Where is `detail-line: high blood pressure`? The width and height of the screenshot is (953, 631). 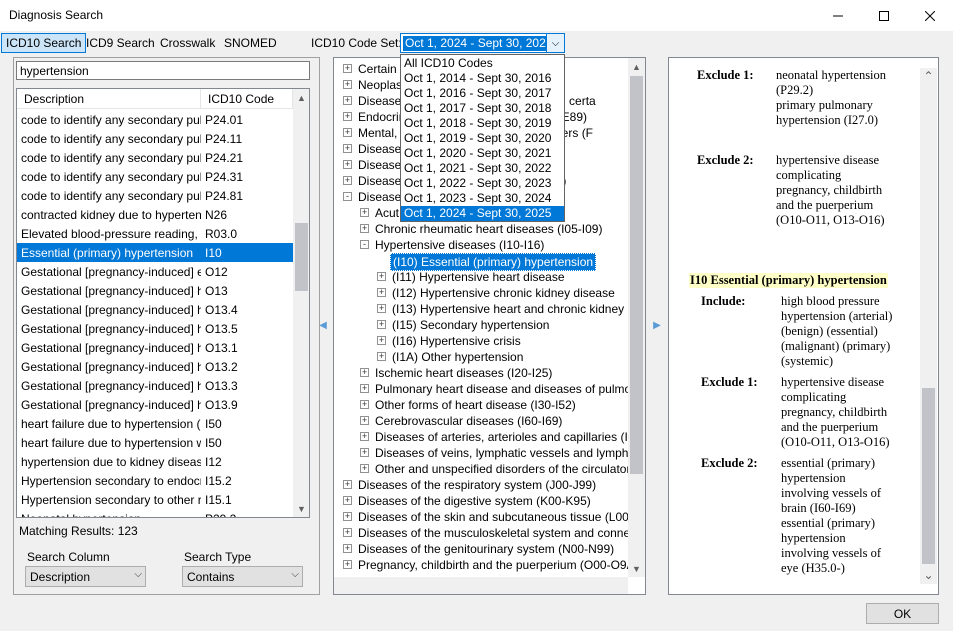
detail-line: high blood pressure is located at coordinates (830, 301).